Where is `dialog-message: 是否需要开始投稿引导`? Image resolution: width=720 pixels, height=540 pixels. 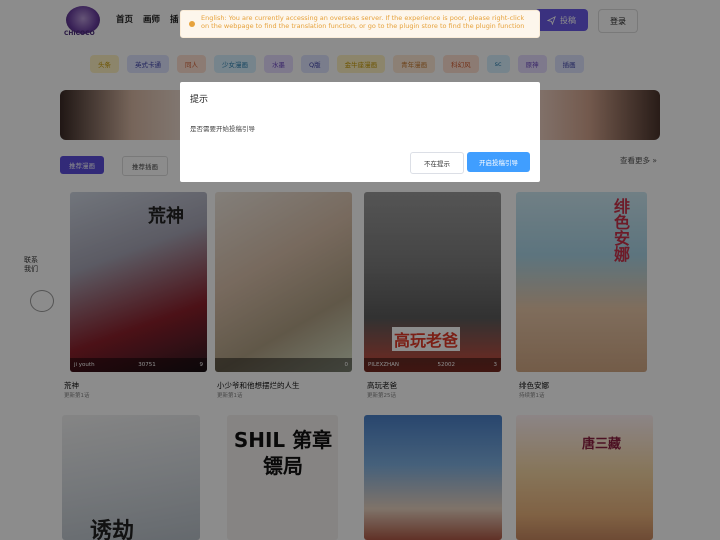 dialog-message: 是否需要开始投稿引导 is located at coordinates (222, 129).